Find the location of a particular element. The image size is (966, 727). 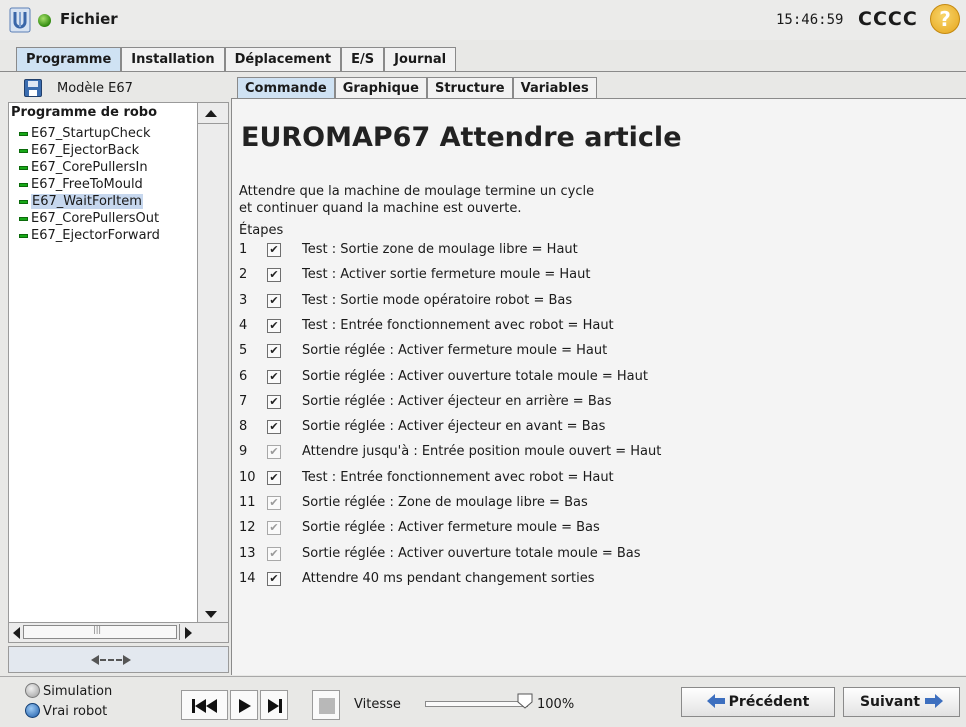

scroll-separator is located at coordinates (179, 632).